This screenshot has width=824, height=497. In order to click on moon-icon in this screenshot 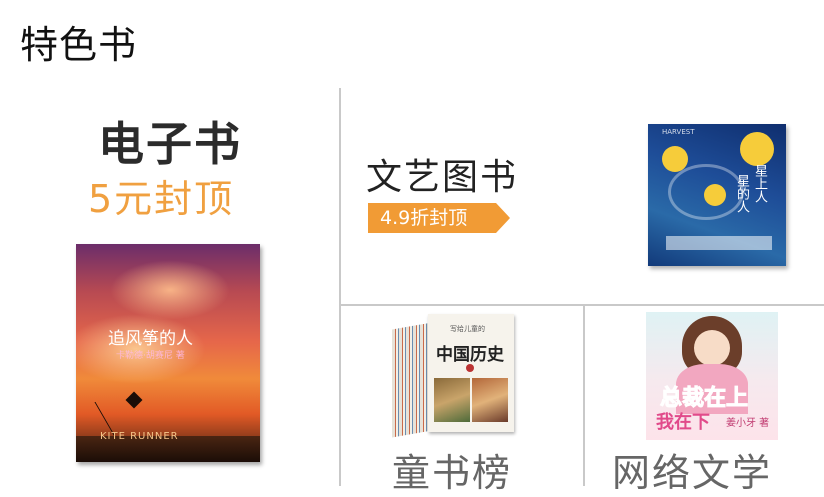, I will do `click(757, 149)`.